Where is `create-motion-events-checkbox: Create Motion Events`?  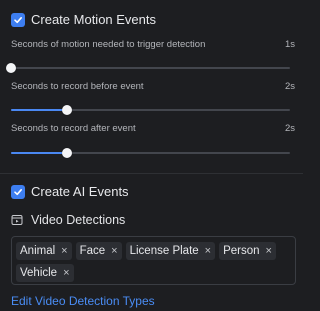 create-motion-events-checkbox: Create Motion Events is located at coordinates (83, 19).